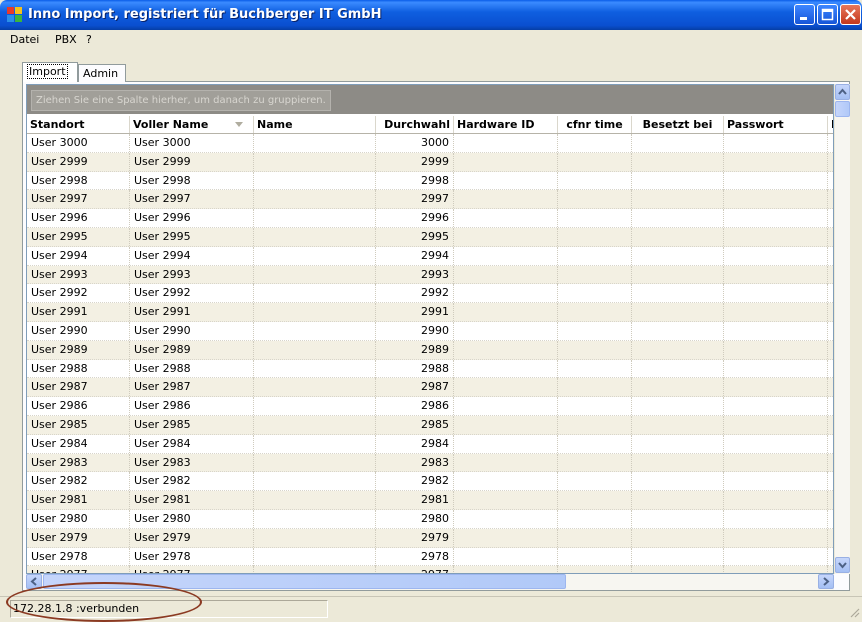 This screenshot has height=622, width=862. What do you see at coordinates (415, 161) in the screenshot?
I see `cell-durchwahl: 2999` at bounding box center [415, 161].